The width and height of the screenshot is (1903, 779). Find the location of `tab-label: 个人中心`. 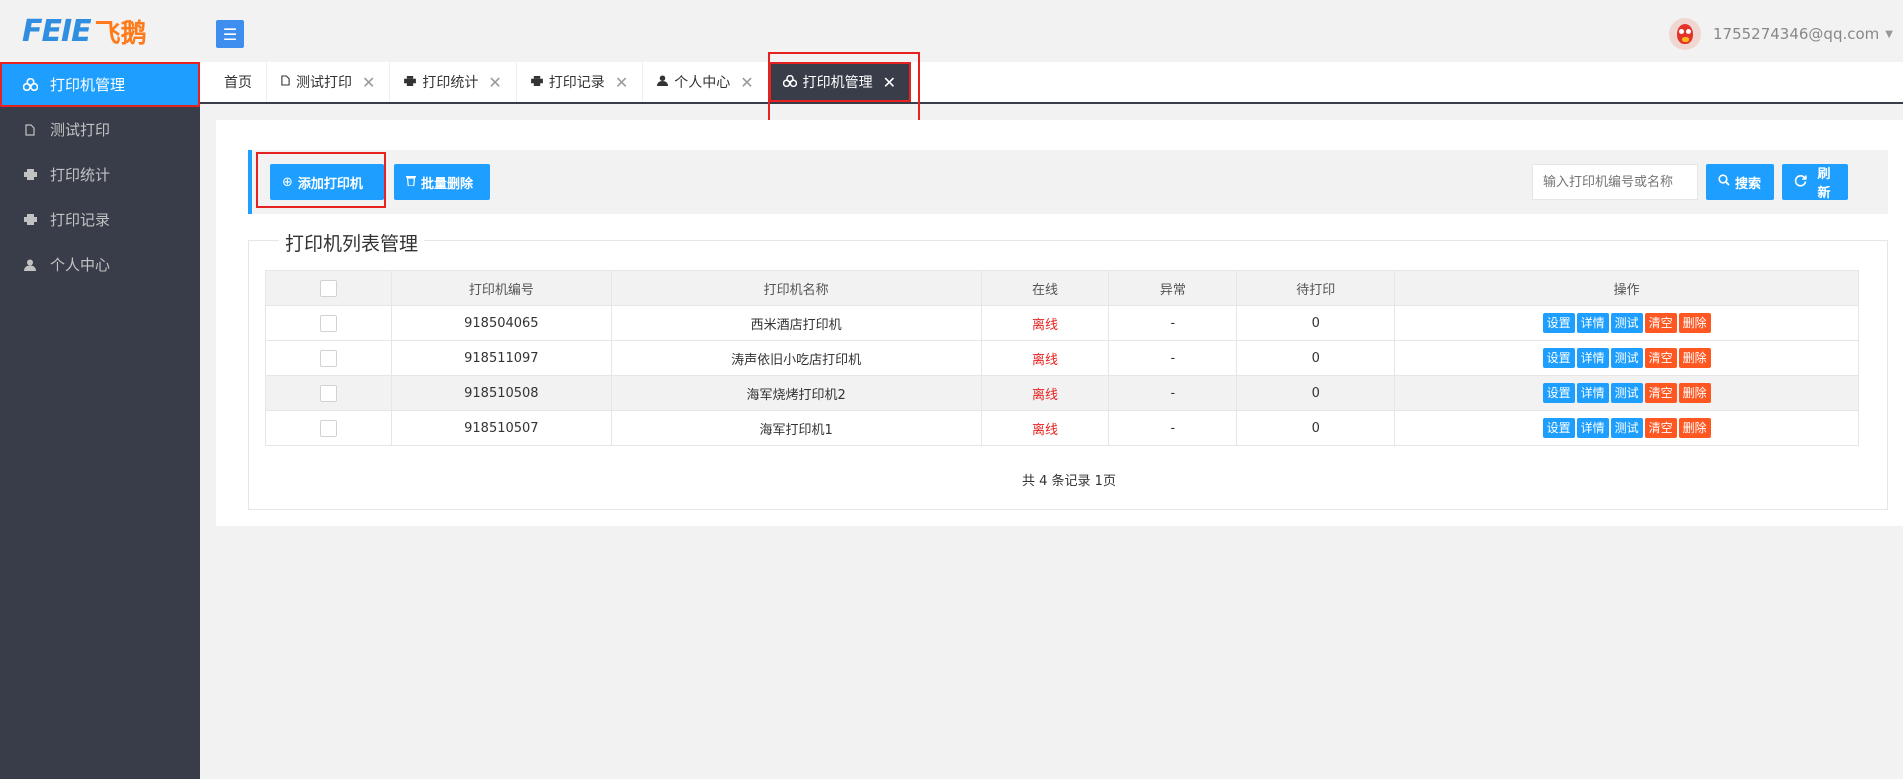

tab-label: 个人中心 is located at coordinates (702, 83).